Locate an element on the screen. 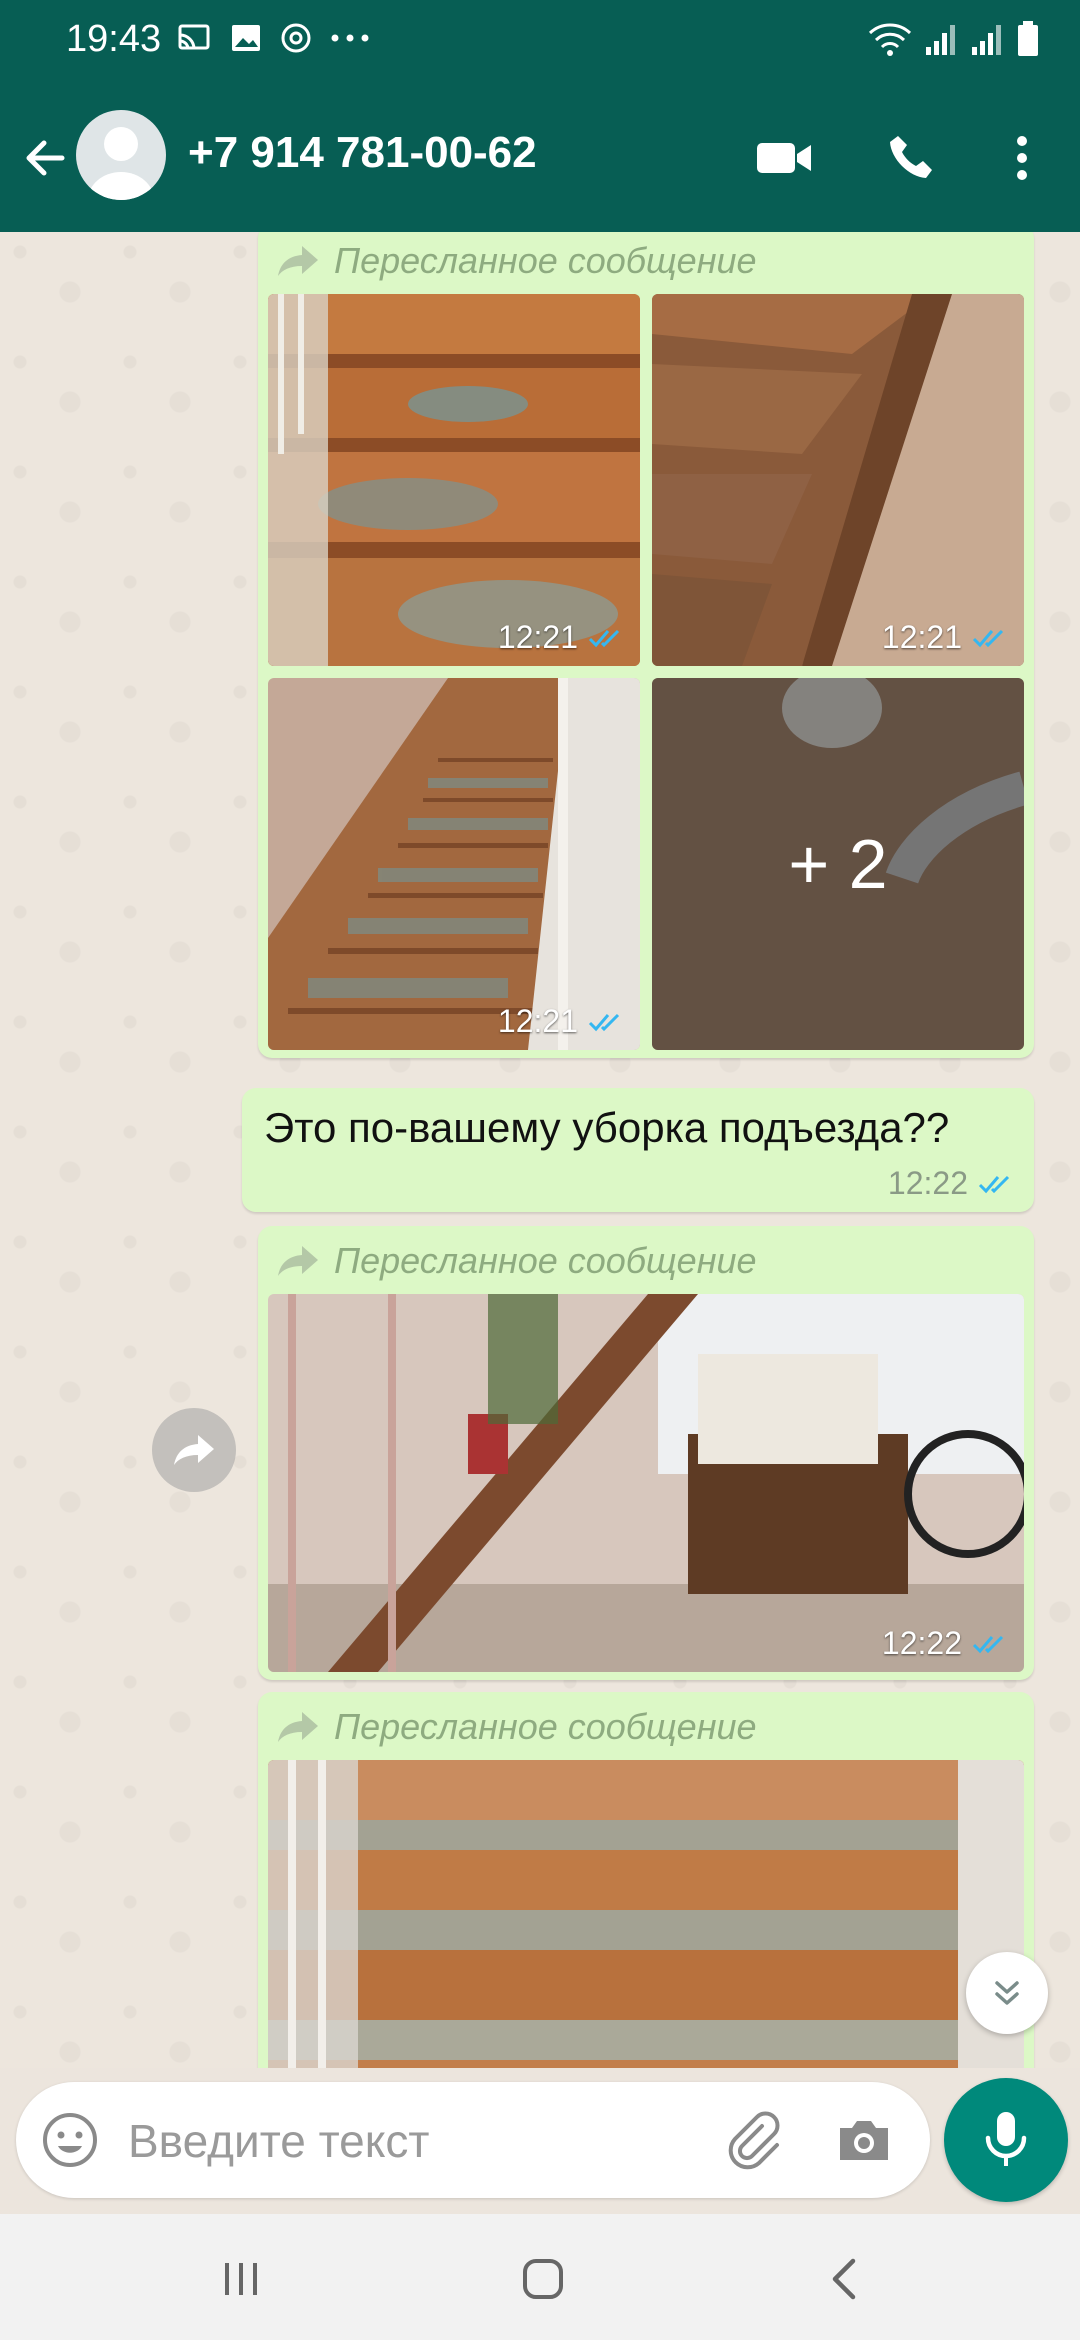  forwarded-photo is located at coordinates (646, 1914).